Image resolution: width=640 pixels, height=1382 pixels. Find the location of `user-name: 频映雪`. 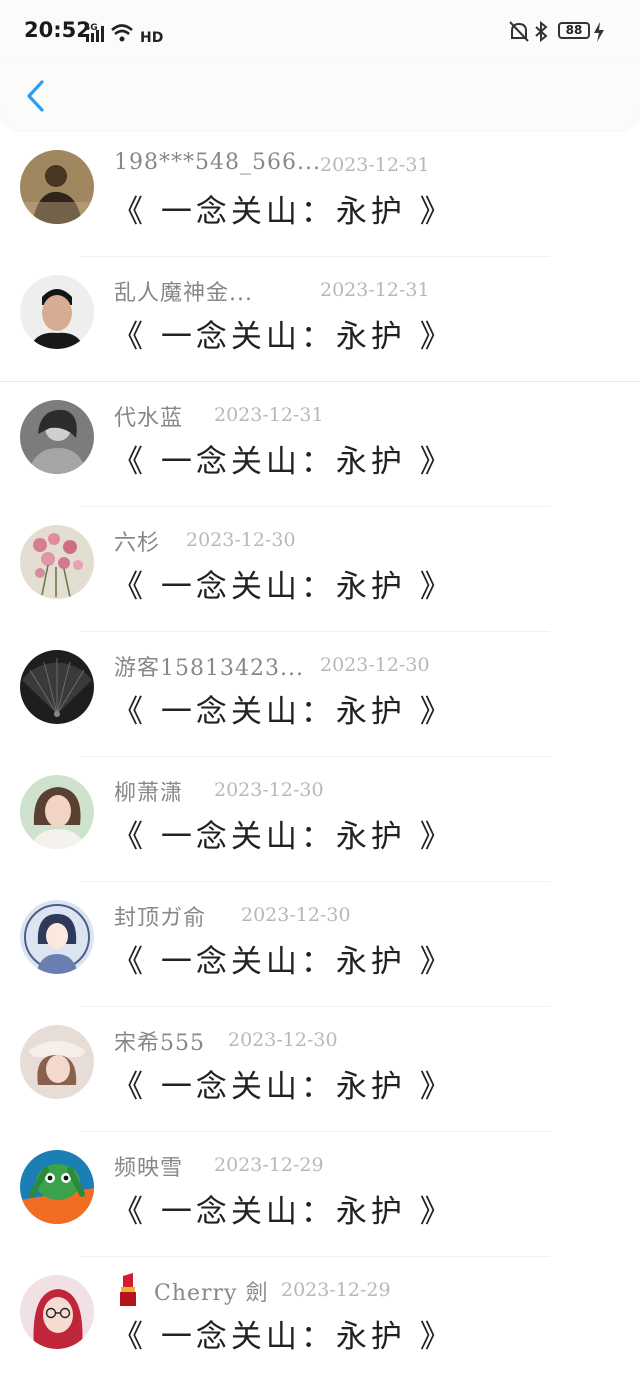

user-name: 频映雪 is located at coordinates (149, 1168).